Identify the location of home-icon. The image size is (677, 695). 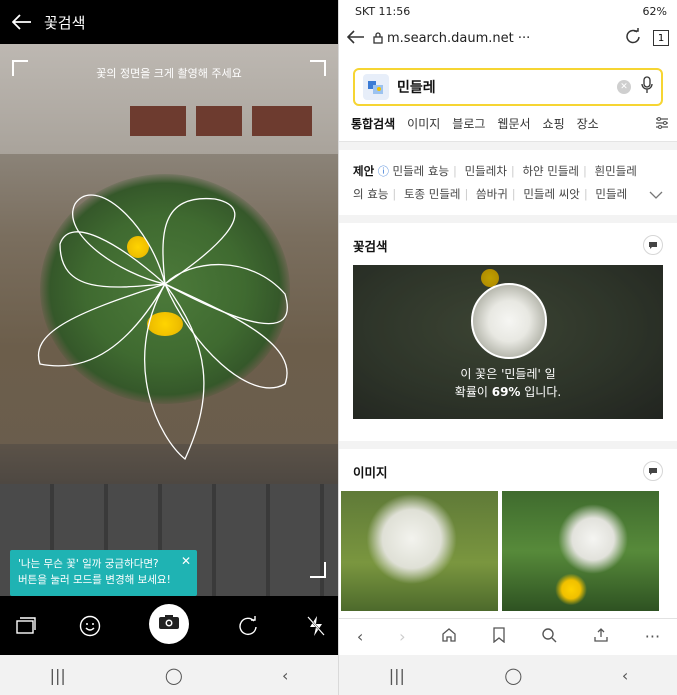
(449, 637).